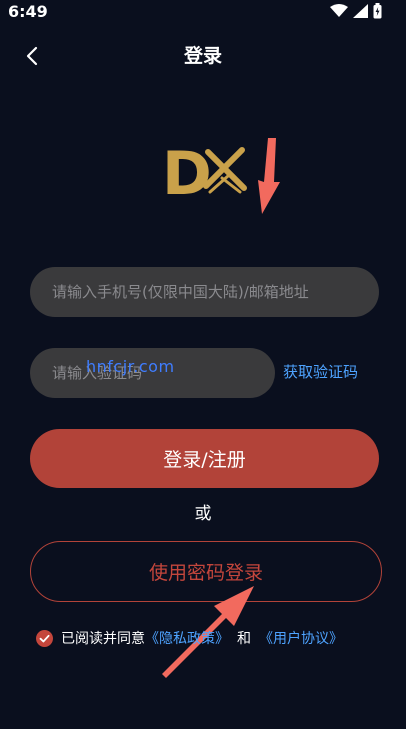 This screenshot has height=729, width=406. Describe the element at coordinates (301, 638) in the screenshot. I see `user-agreement-link: 《用户协议》` at that location.